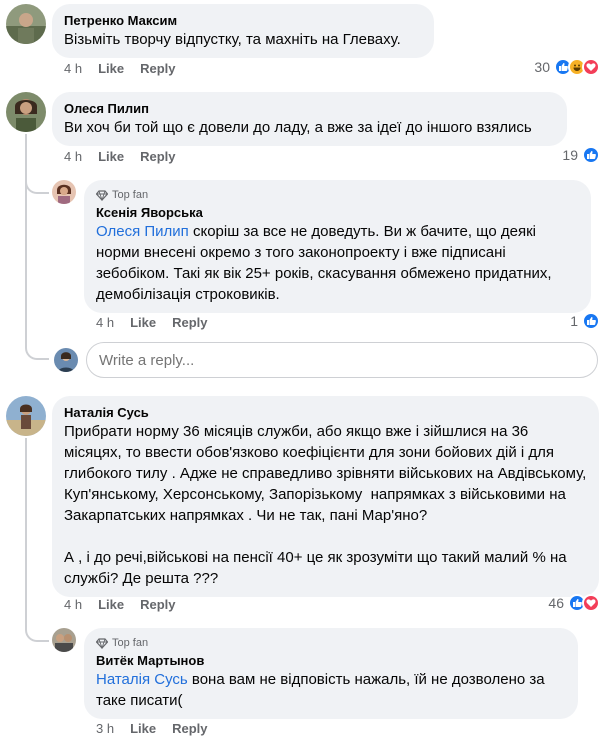  I want to click on comment-author: Наталія Сусь, so click(325, 412).